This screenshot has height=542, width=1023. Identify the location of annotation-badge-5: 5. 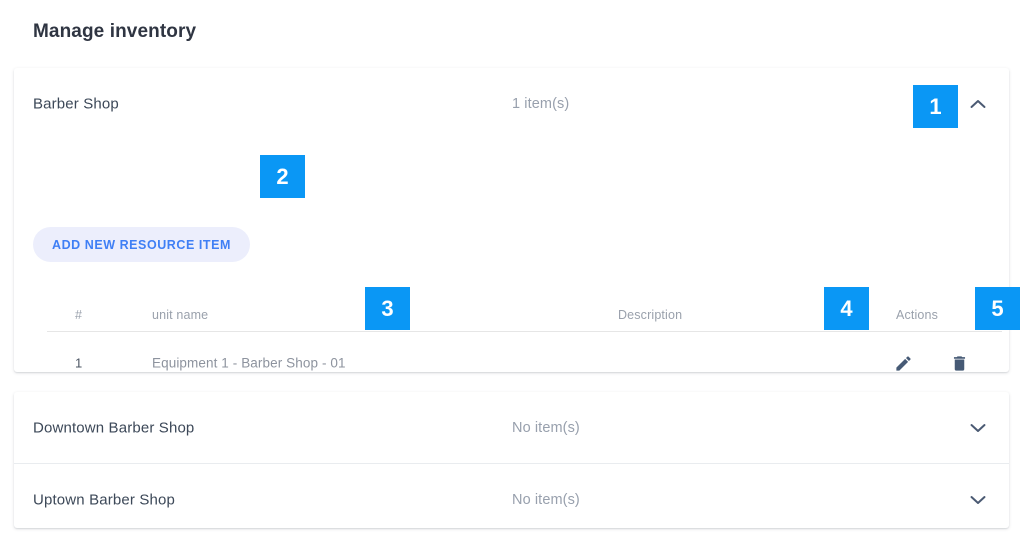
(997, 308).